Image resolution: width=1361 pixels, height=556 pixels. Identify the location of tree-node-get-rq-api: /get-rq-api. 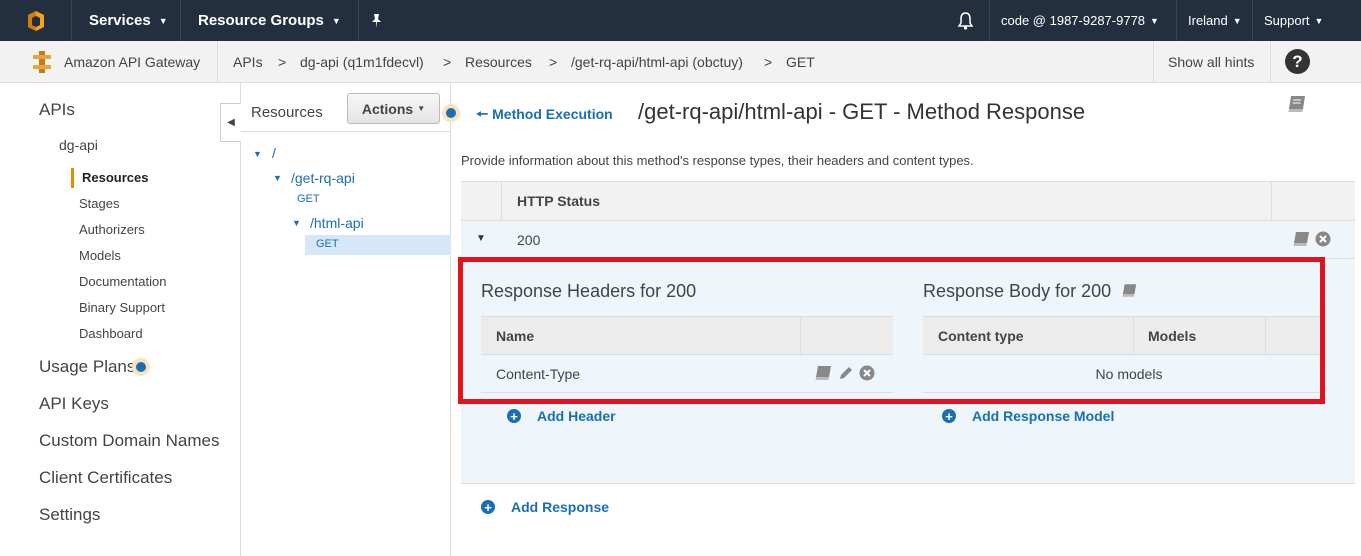
(323, 178).